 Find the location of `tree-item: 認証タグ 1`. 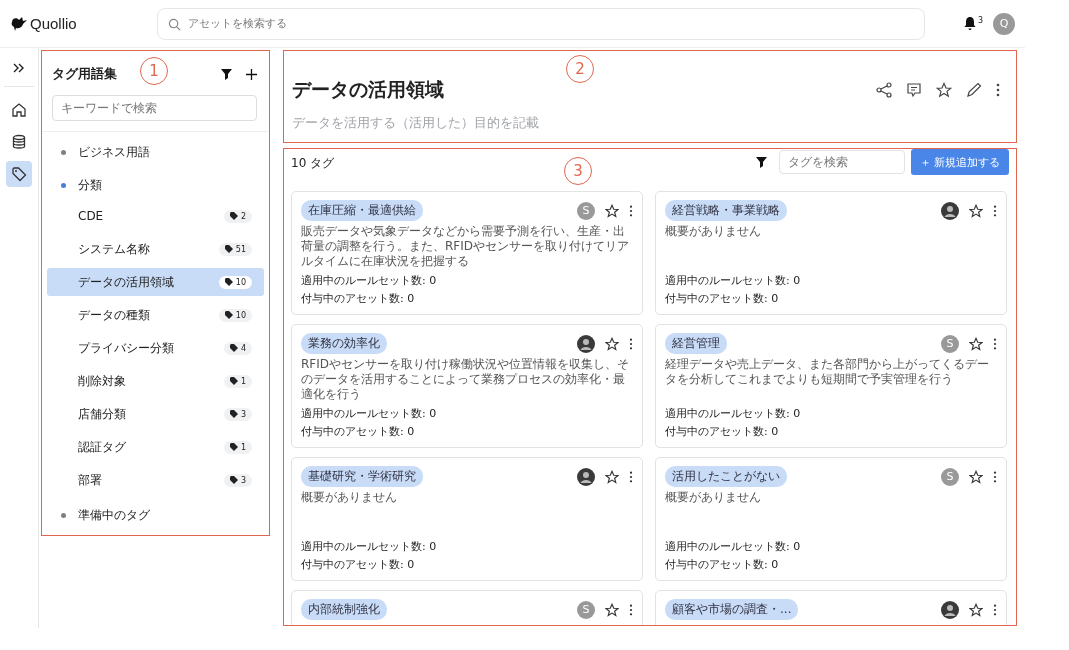

tree-item: 認証タグ 1 is located at coordinates (155, 447).